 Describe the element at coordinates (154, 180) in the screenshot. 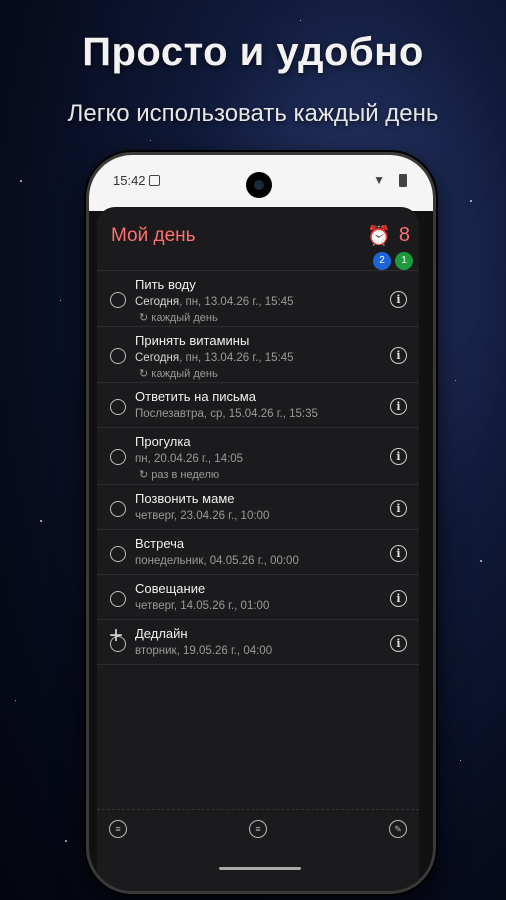

I see `notification-icon` at that location.